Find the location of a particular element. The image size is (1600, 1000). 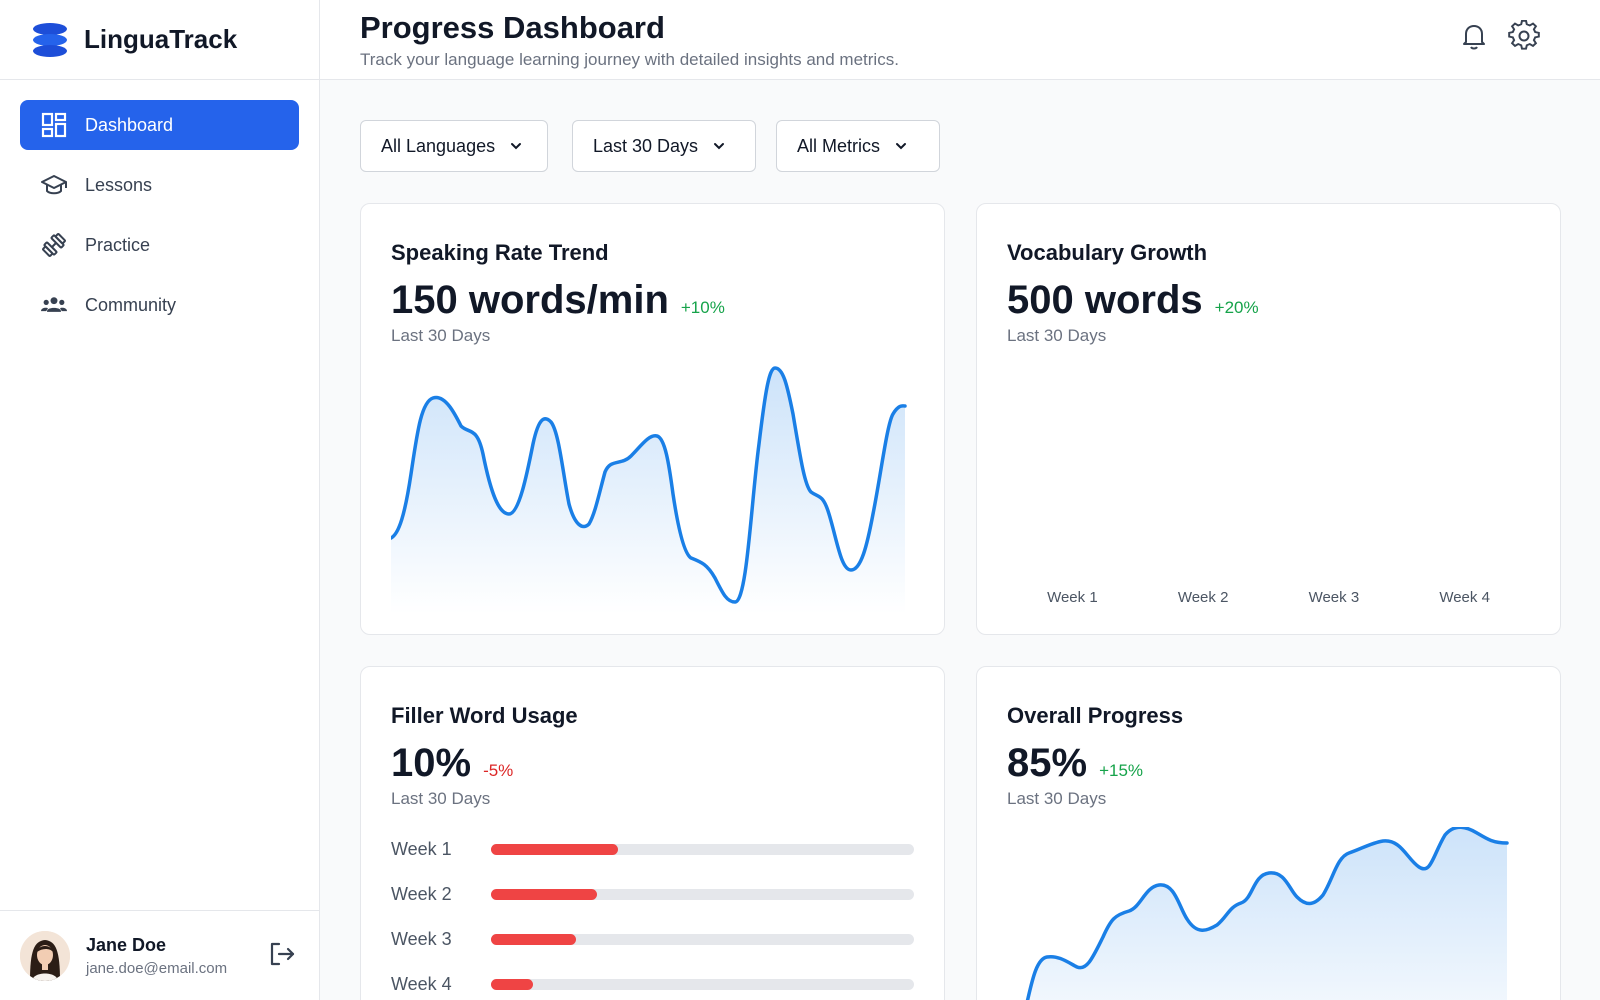

metrics-filter: All Metrics is located at coordinates (858, 146).